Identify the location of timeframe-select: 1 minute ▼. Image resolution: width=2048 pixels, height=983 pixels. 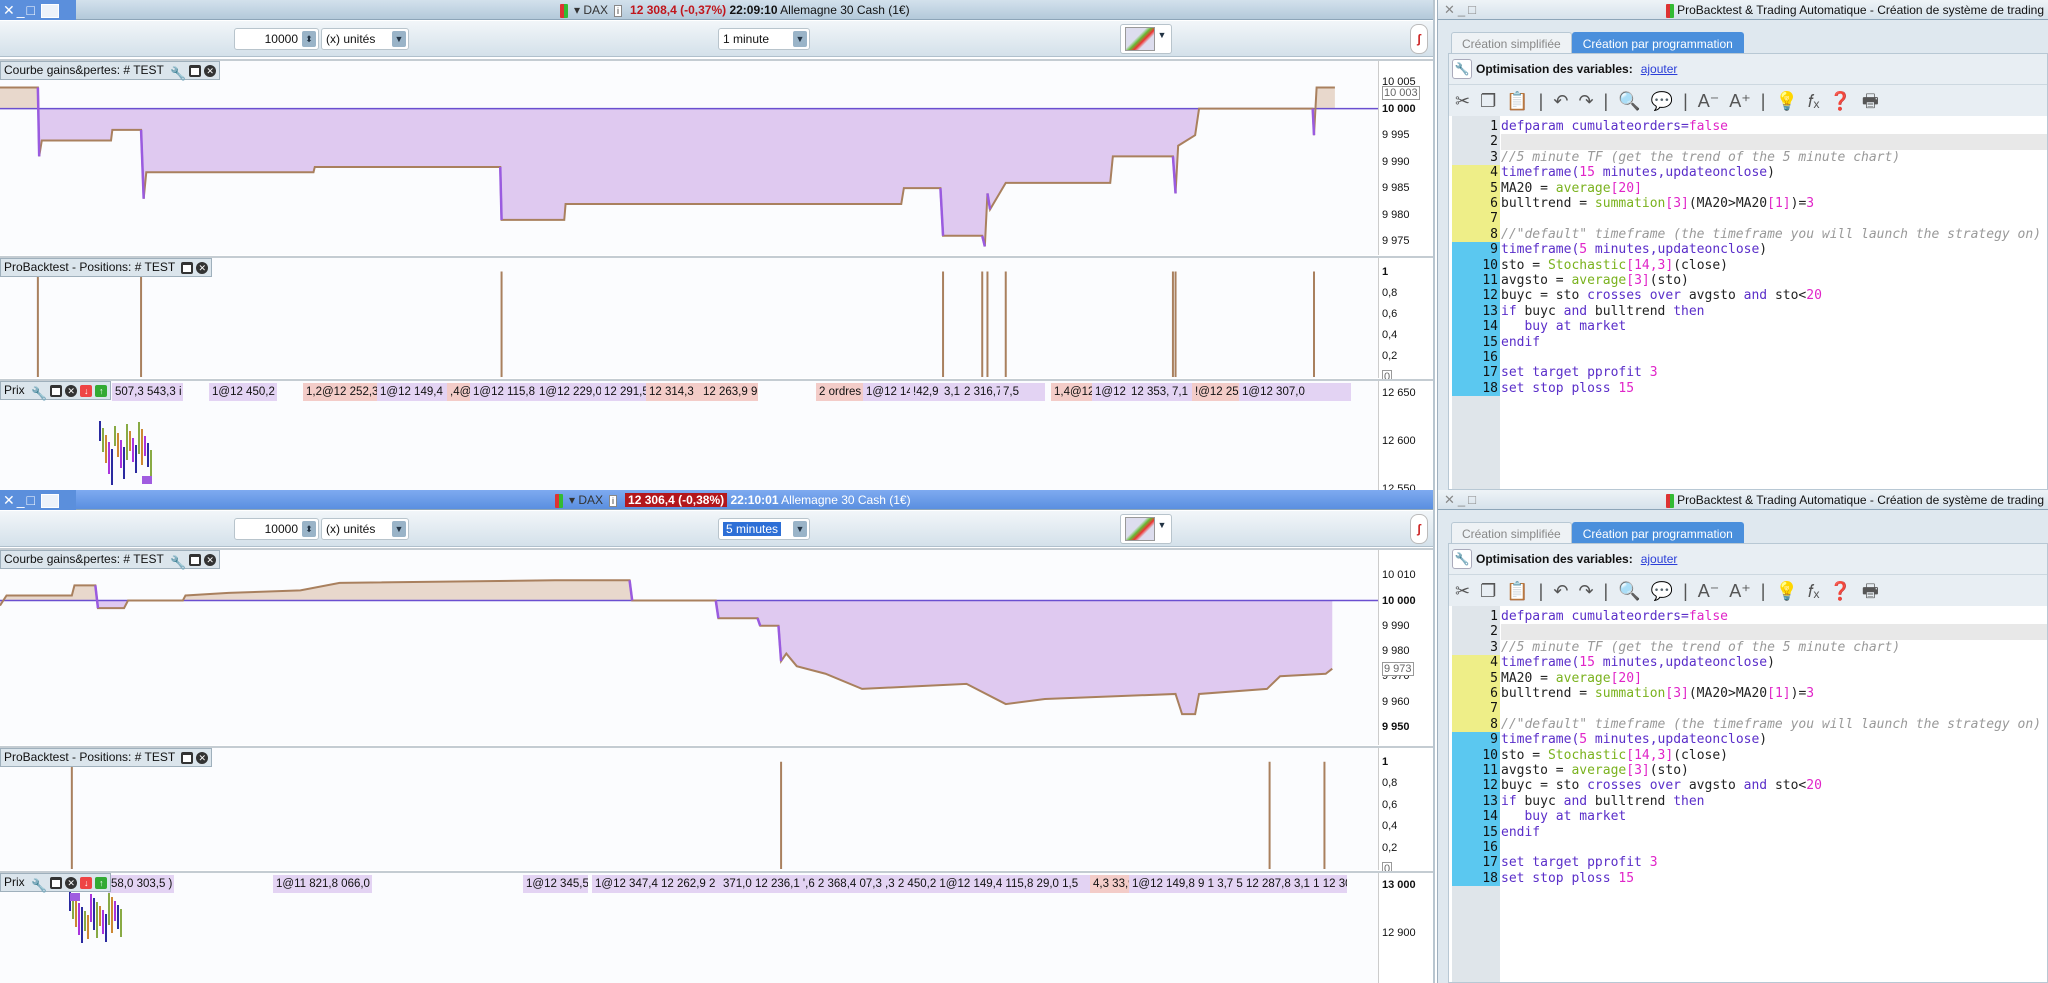
(764, 39).